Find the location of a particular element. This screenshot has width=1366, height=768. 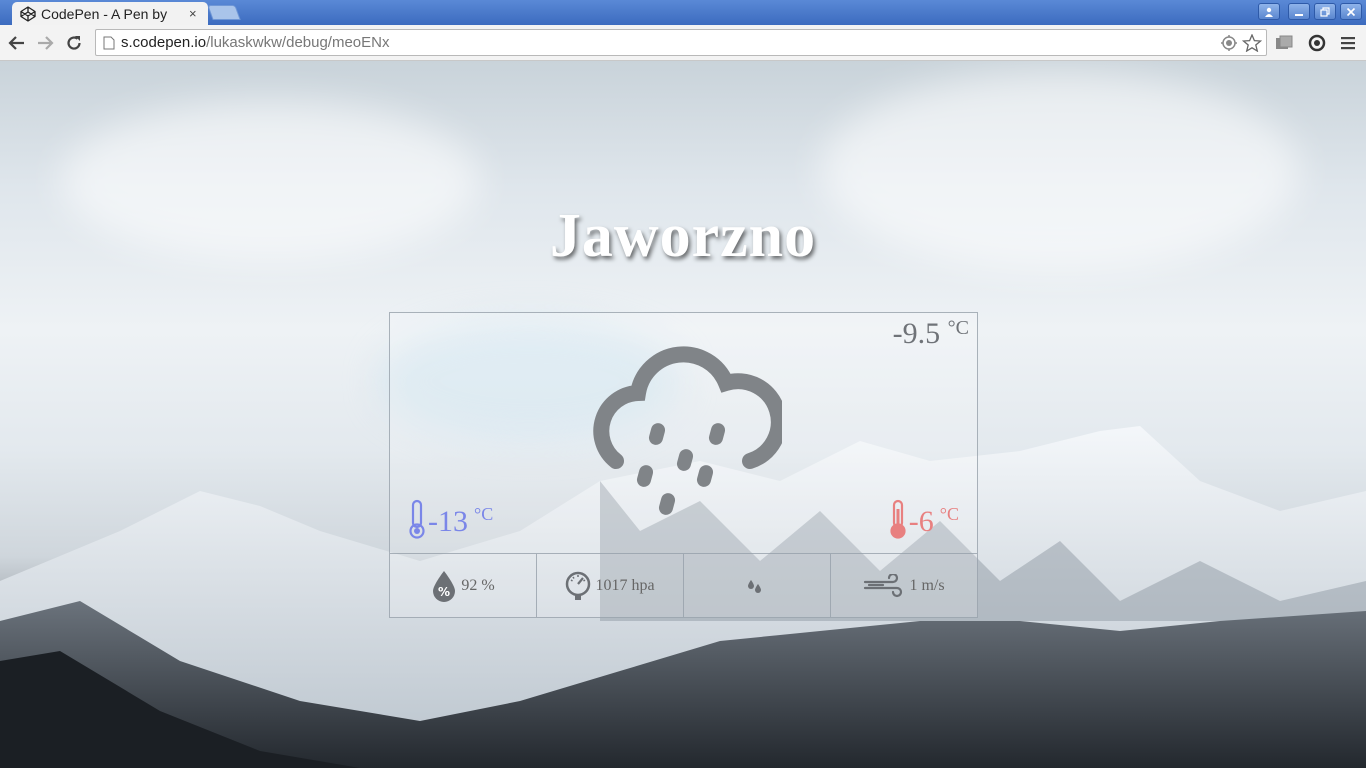

current-temp-unit: °C is located at coordinates (958, 328).